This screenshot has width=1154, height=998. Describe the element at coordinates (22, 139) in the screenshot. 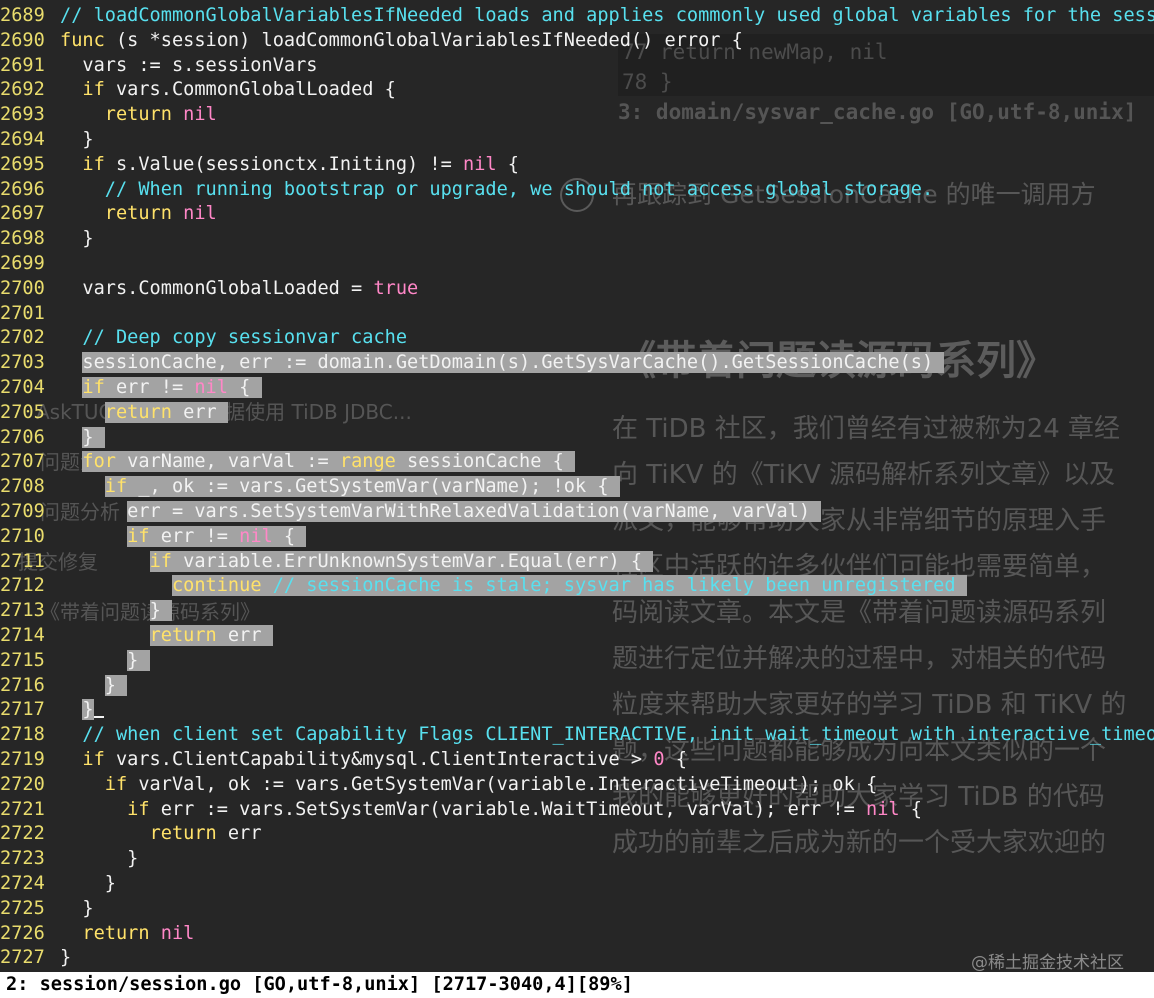

I see `line-number: 2694` at that location.